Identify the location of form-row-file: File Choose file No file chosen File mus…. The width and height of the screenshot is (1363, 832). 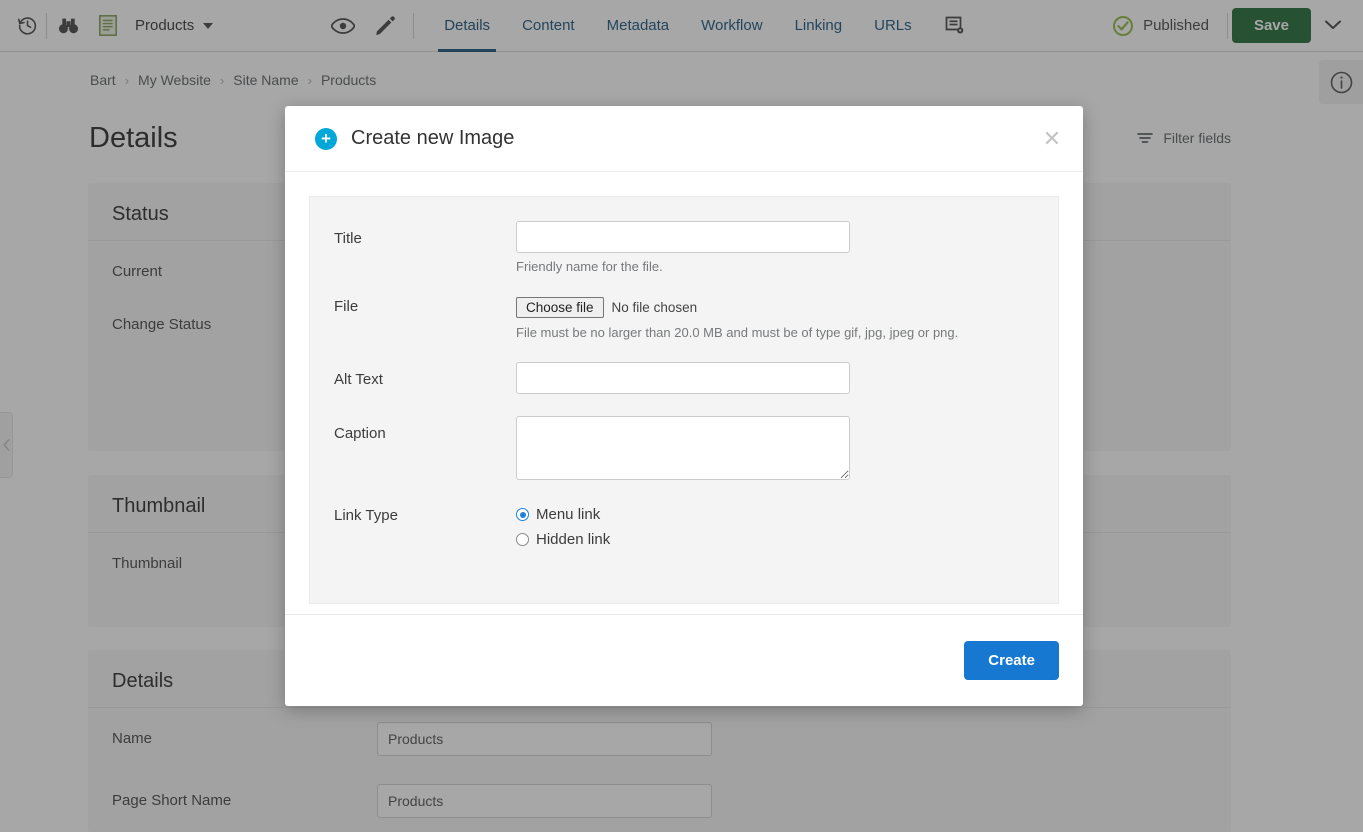
(684, 316).